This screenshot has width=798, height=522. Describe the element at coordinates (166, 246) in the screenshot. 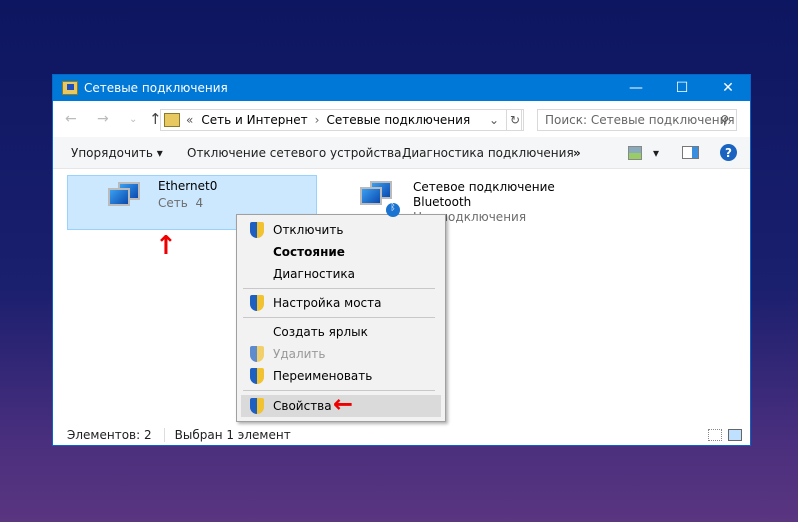

I see `annotation-up-arrow: ↑` at that location.